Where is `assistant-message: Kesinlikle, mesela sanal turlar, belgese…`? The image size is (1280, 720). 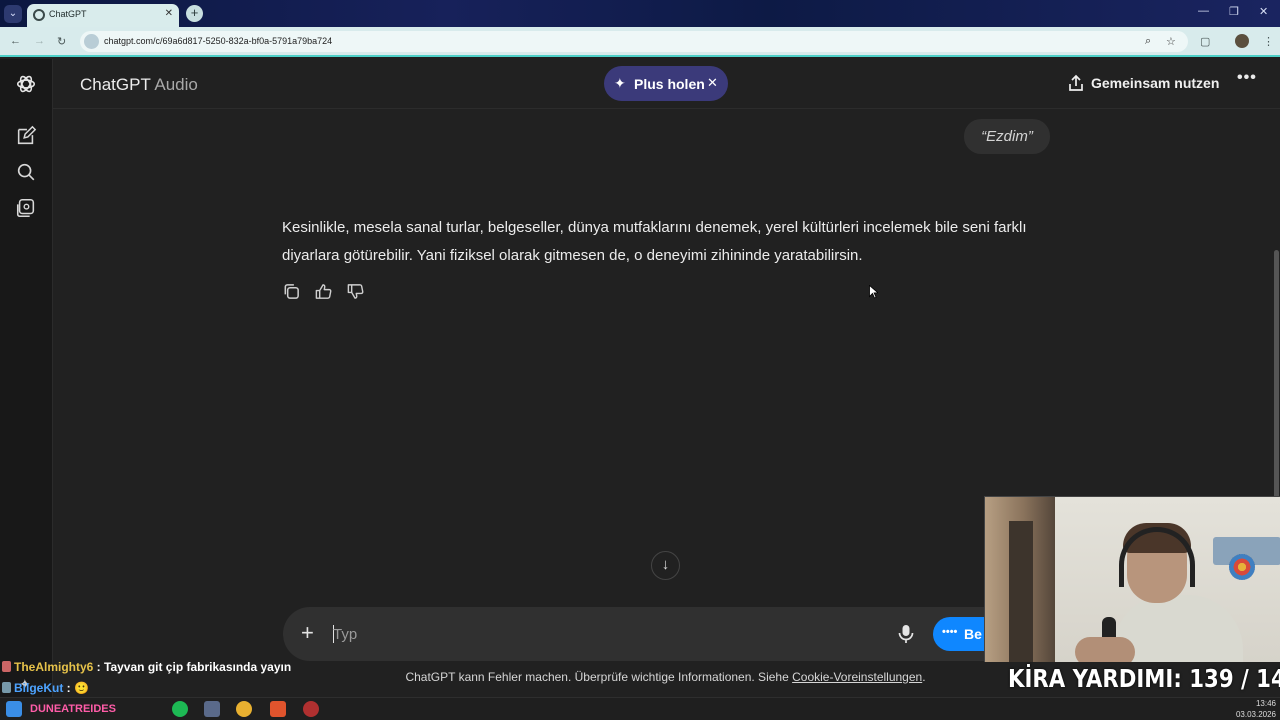 assistant-message: Kesinlikle, mesela sanal turlar, belgese… is located at coordinates (654, 241).